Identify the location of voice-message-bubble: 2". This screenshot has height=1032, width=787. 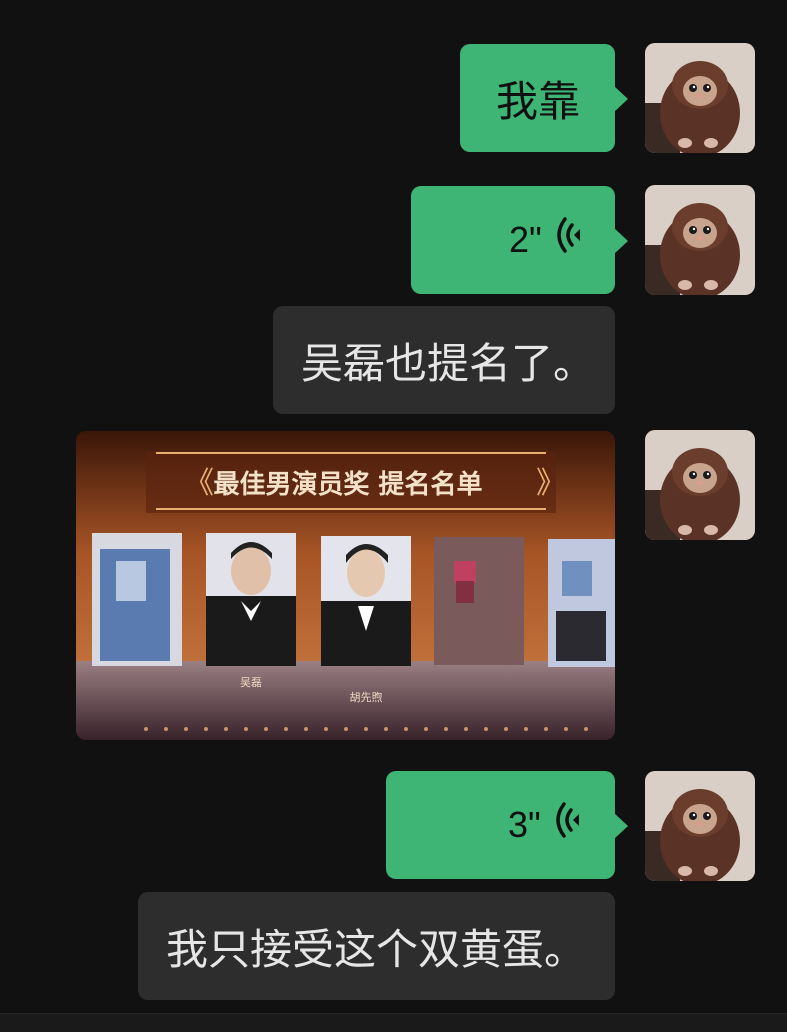
(519, 240).